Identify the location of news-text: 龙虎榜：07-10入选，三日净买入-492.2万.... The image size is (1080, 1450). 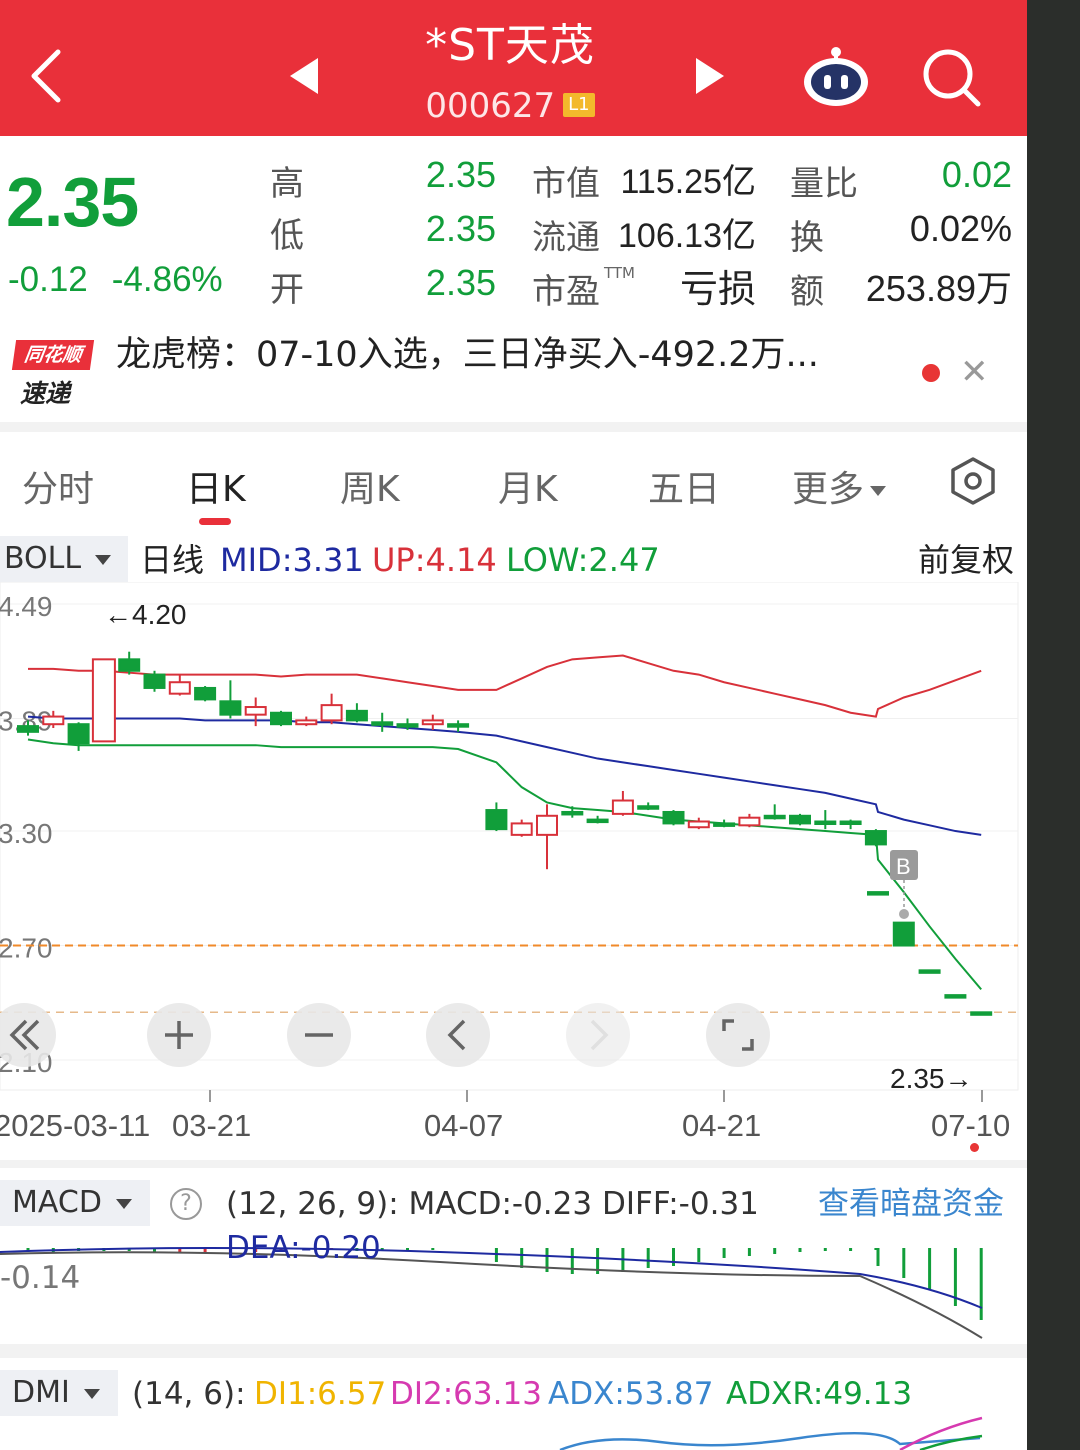
(467, 351).